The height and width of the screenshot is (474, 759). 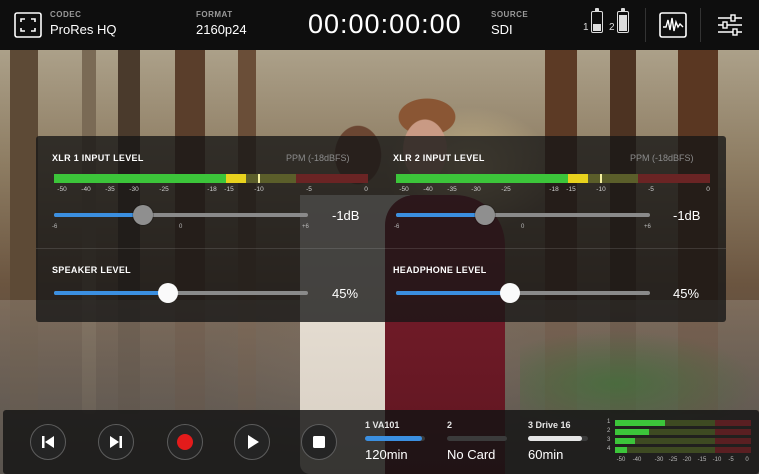 What do you see at coordinates (549, 425) in the screenshot?
I see `slot-3-name: 3 Drive 16` at bounding box center [549, 425].